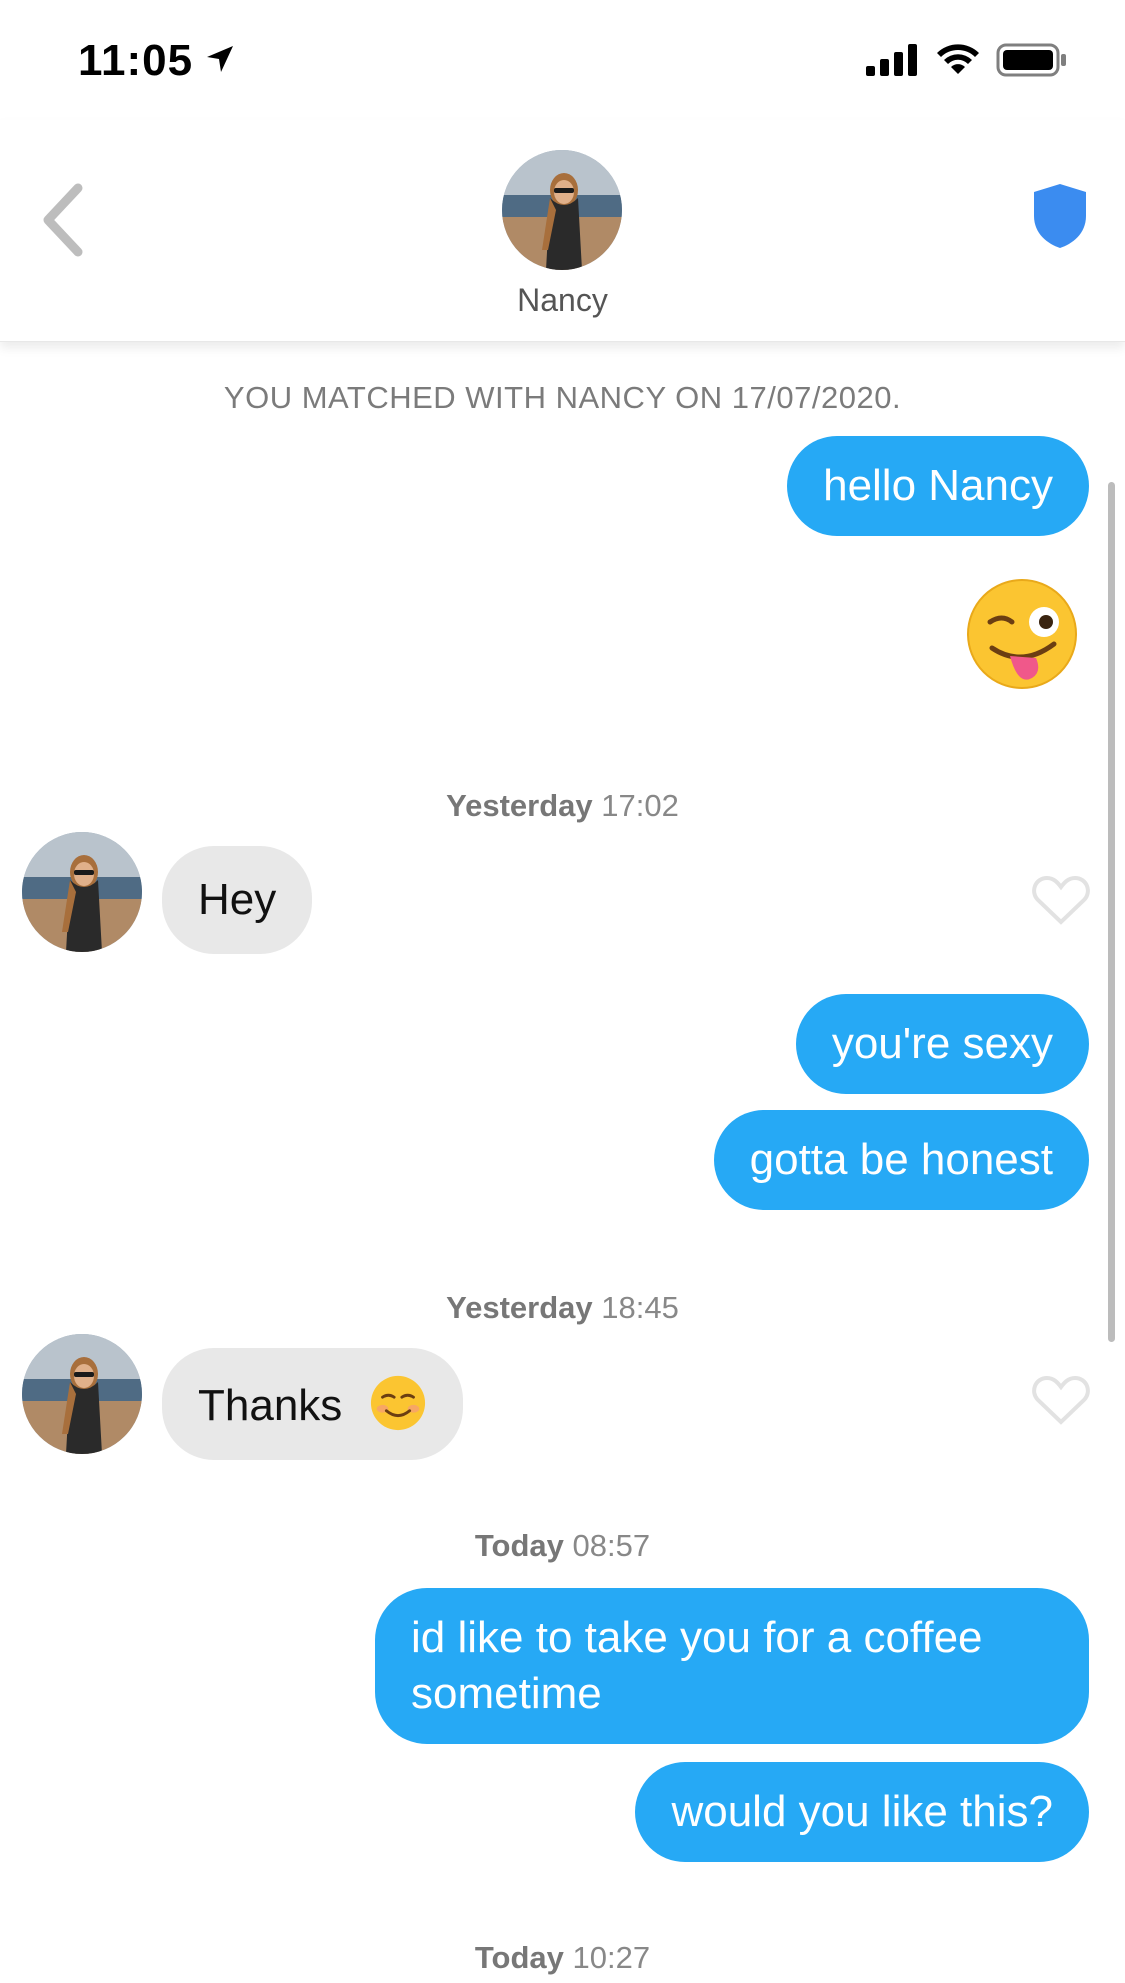 The height and width of the screenshot is (1983, 1125). Describe the element at coordinates (562, 60) in the screenshot. I see `status-bar: 11:05` at that location.